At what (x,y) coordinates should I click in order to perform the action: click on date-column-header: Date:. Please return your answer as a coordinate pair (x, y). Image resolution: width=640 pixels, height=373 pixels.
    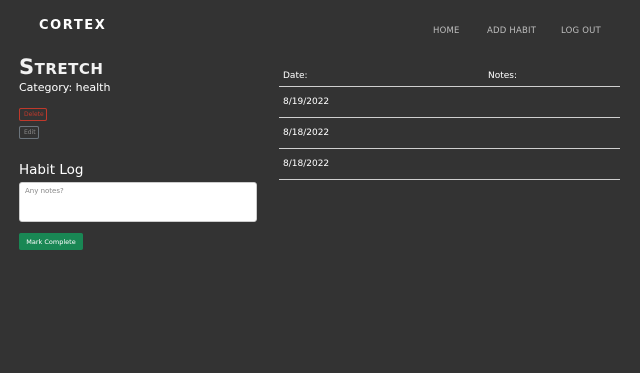
    Looking at the image, I should click on (381, 76).